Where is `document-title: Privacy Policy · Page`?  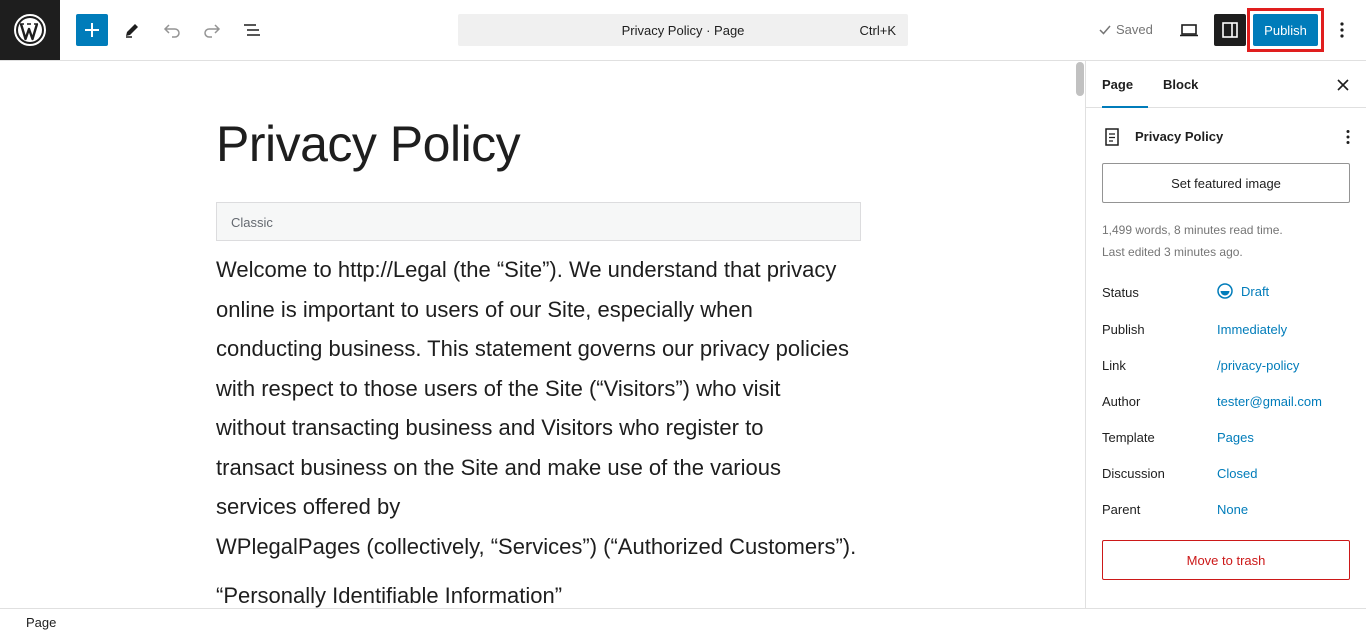 document-title: Privacy Policy · Page is located at coordinates (683, 30).